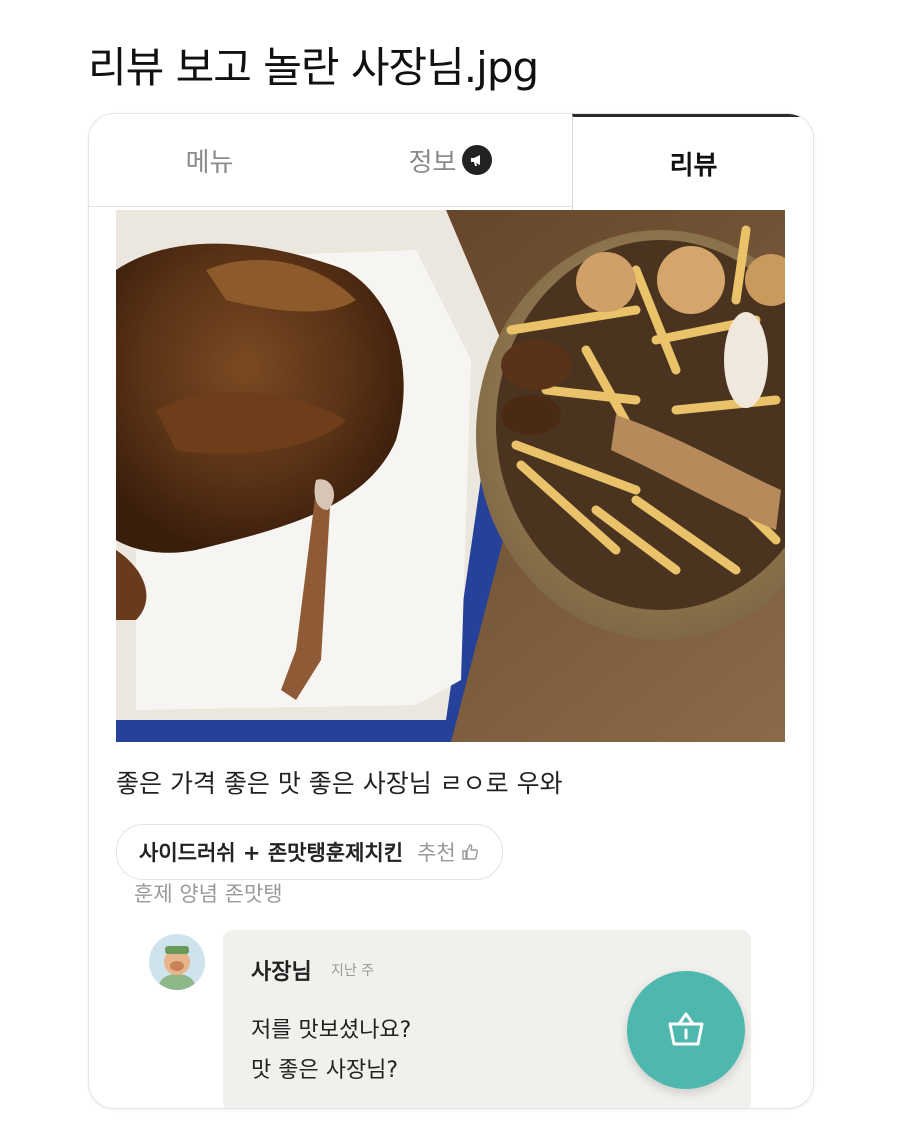  I want to click on tab-bar: 메뉴 정보 리뷰, so click(451, 162).